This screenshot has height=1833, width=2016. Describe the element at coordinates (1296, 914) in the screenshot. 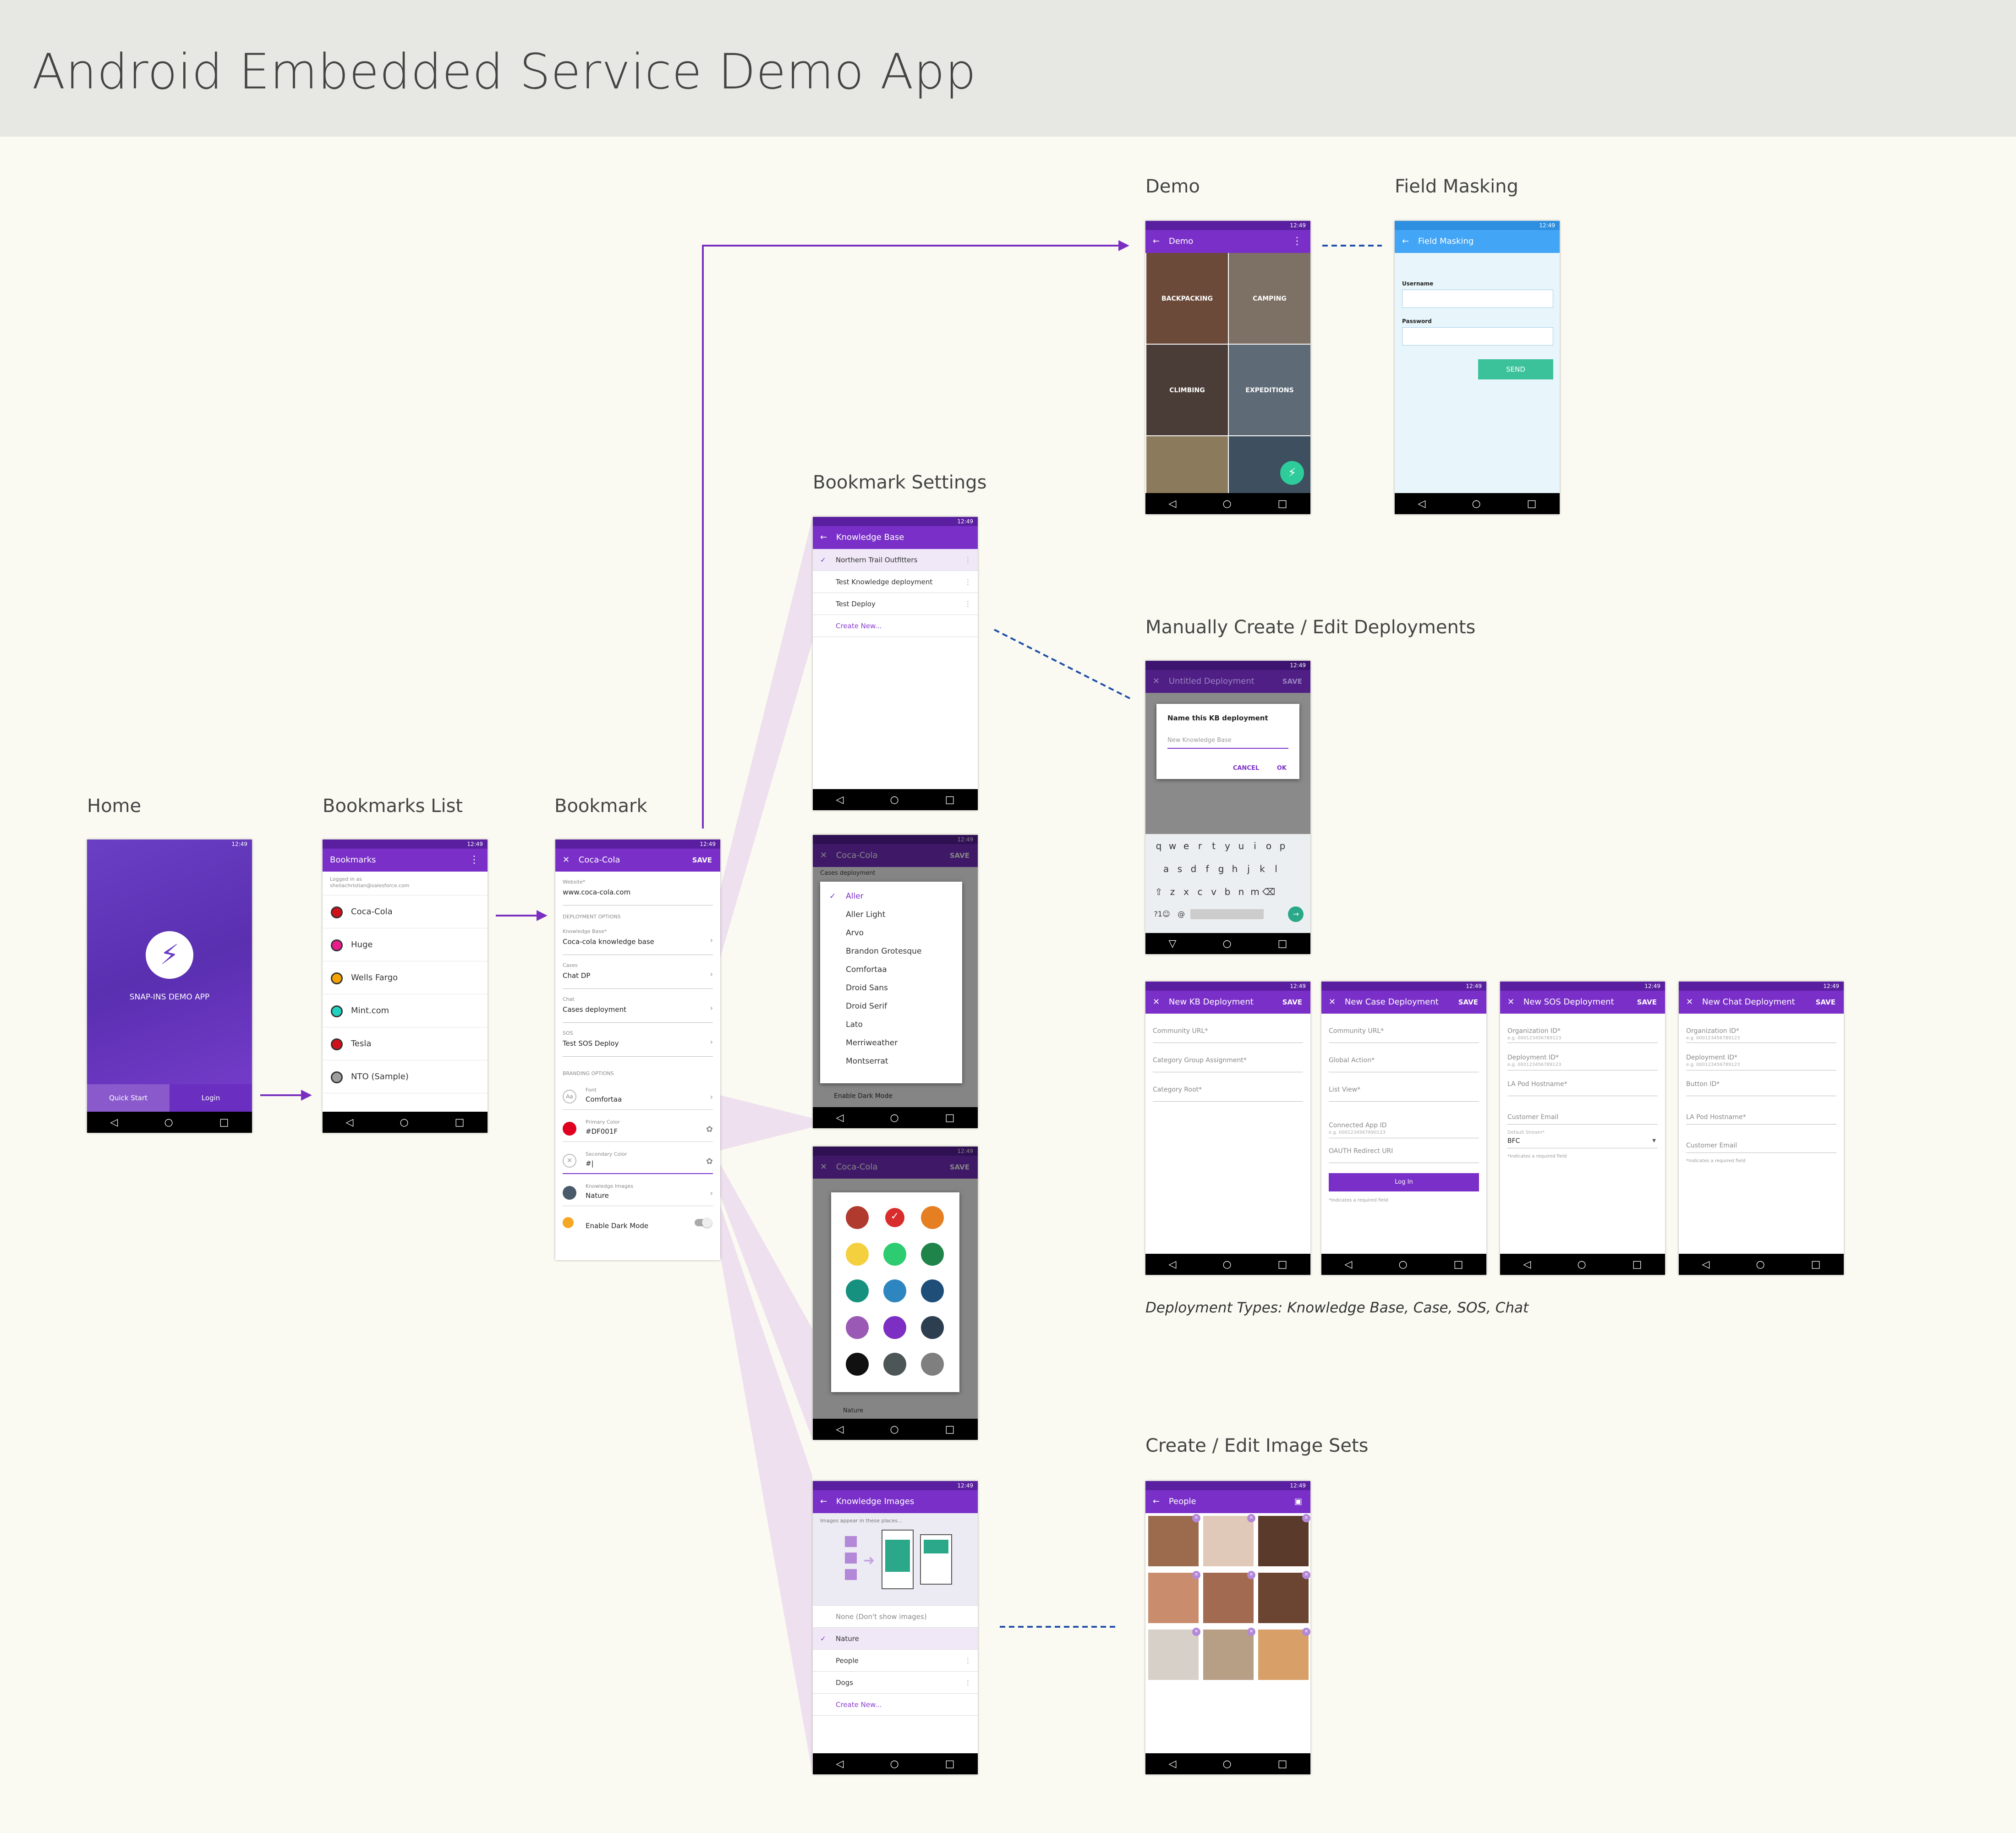

I see `enter-key: →` at that location.